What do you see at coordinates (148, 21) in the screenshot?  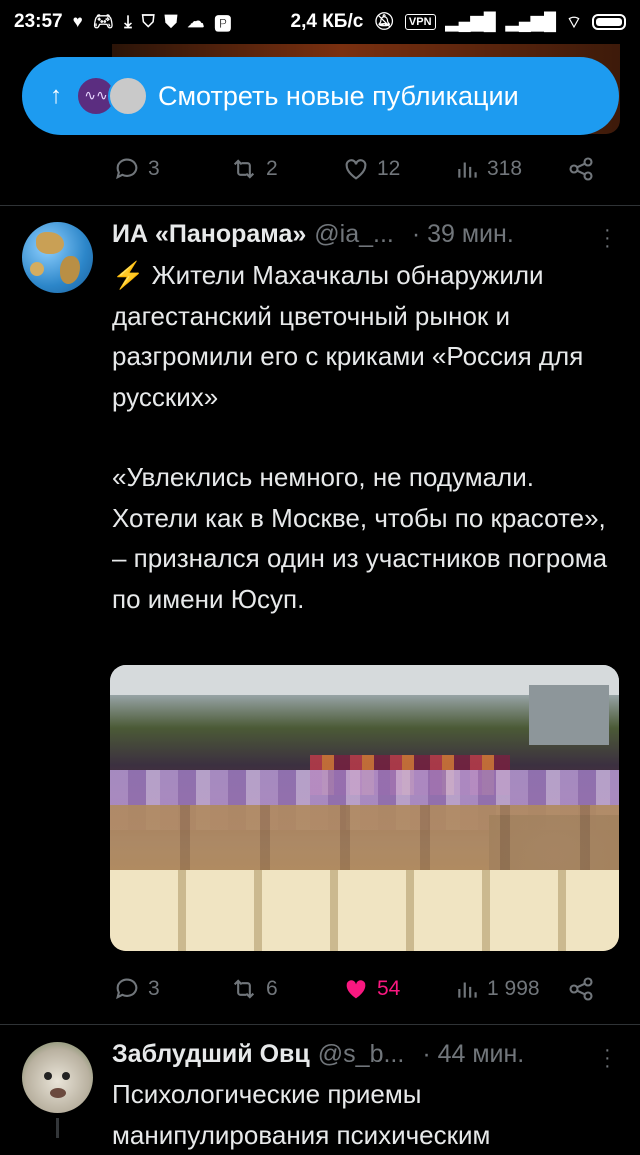 I see `shield-icon: ⛉` at bounding box center [148, 21].